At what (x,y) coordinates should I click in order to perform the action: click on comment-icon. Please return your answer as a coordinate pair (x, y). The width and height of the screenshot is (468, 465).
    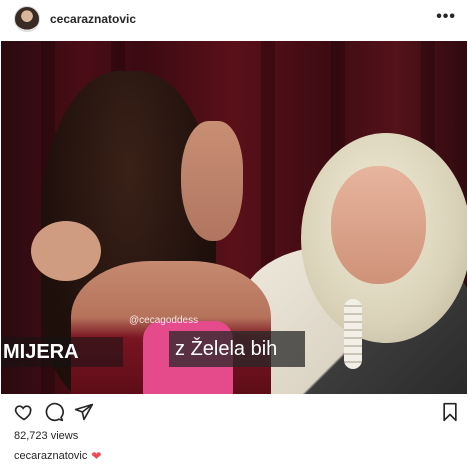
    Looking at the image, I should click on (54, 412).